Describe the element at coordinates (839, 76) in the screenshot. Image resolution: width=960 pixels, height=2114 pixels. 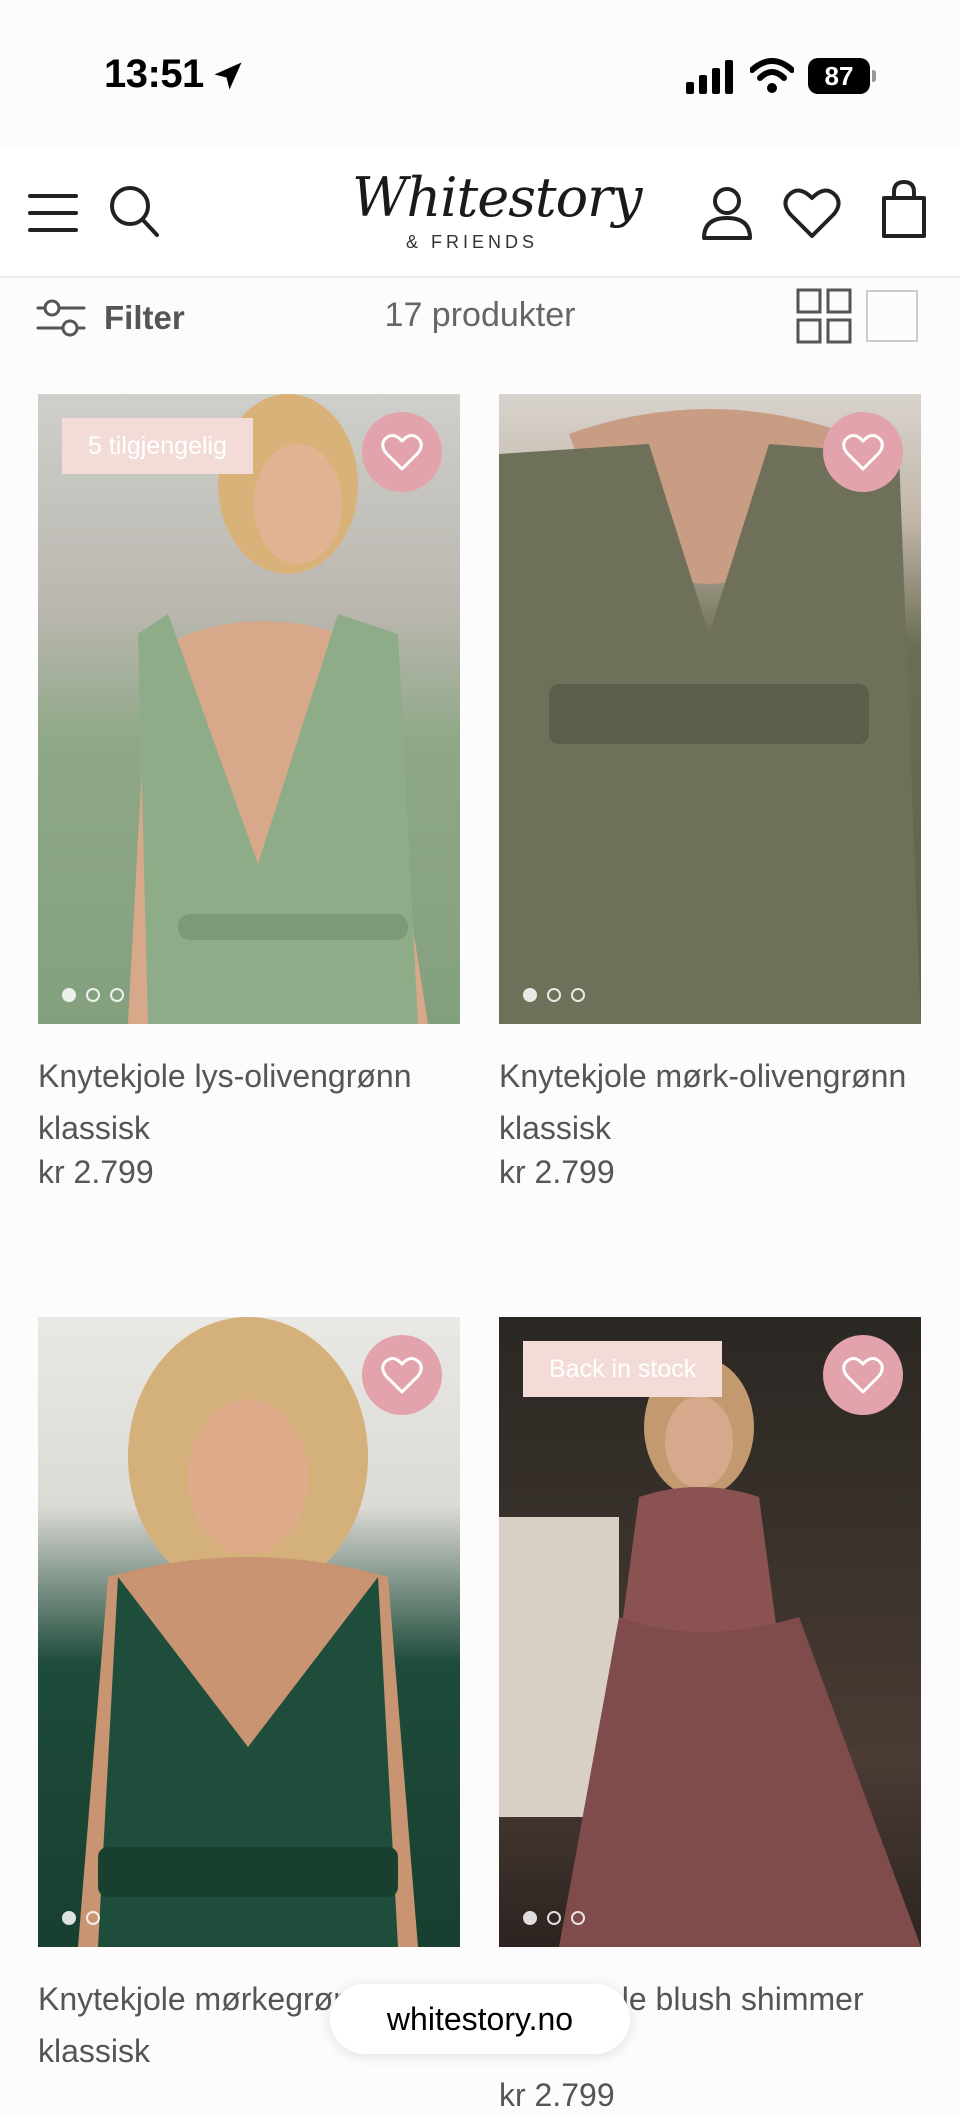
I see `battery-percentage: 87` at that location.